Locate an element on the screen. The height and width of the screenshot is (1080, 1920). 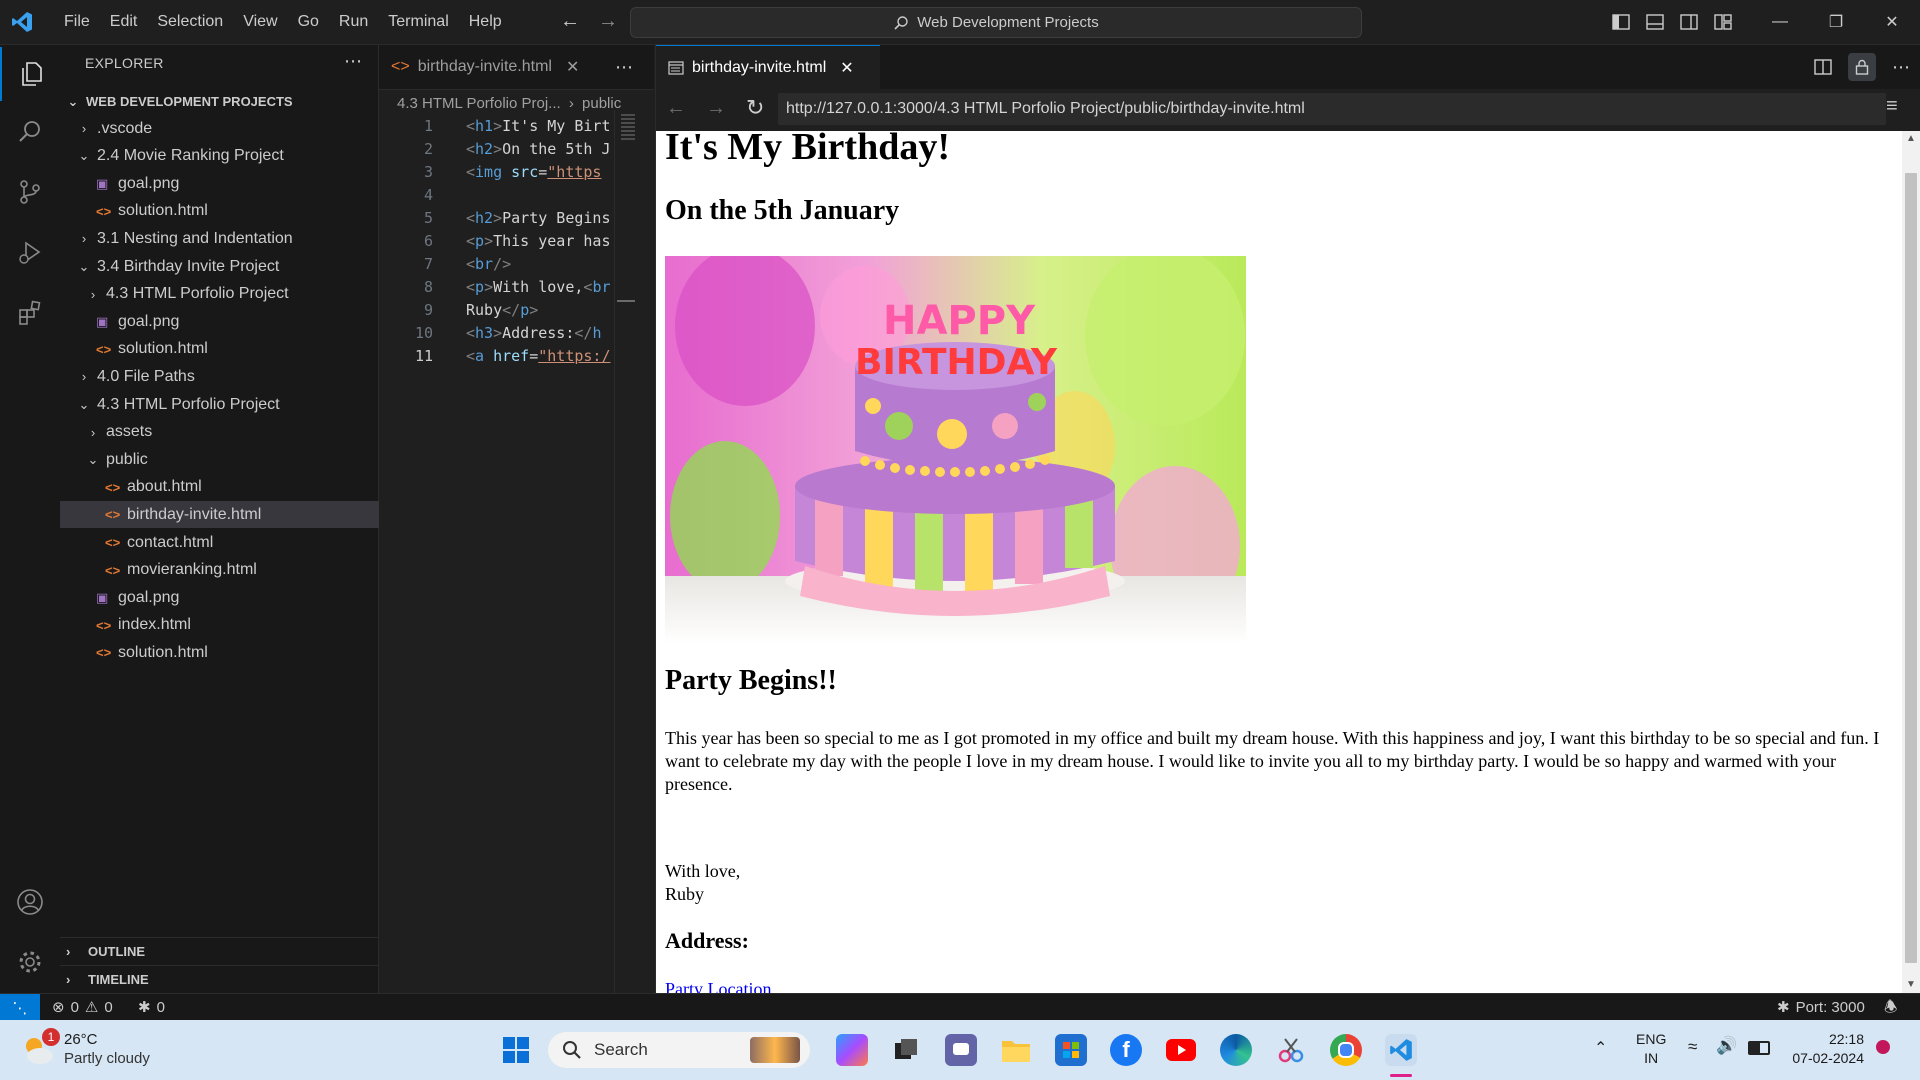
tree-folder: › .vscode is located at coordinates (227, 128).